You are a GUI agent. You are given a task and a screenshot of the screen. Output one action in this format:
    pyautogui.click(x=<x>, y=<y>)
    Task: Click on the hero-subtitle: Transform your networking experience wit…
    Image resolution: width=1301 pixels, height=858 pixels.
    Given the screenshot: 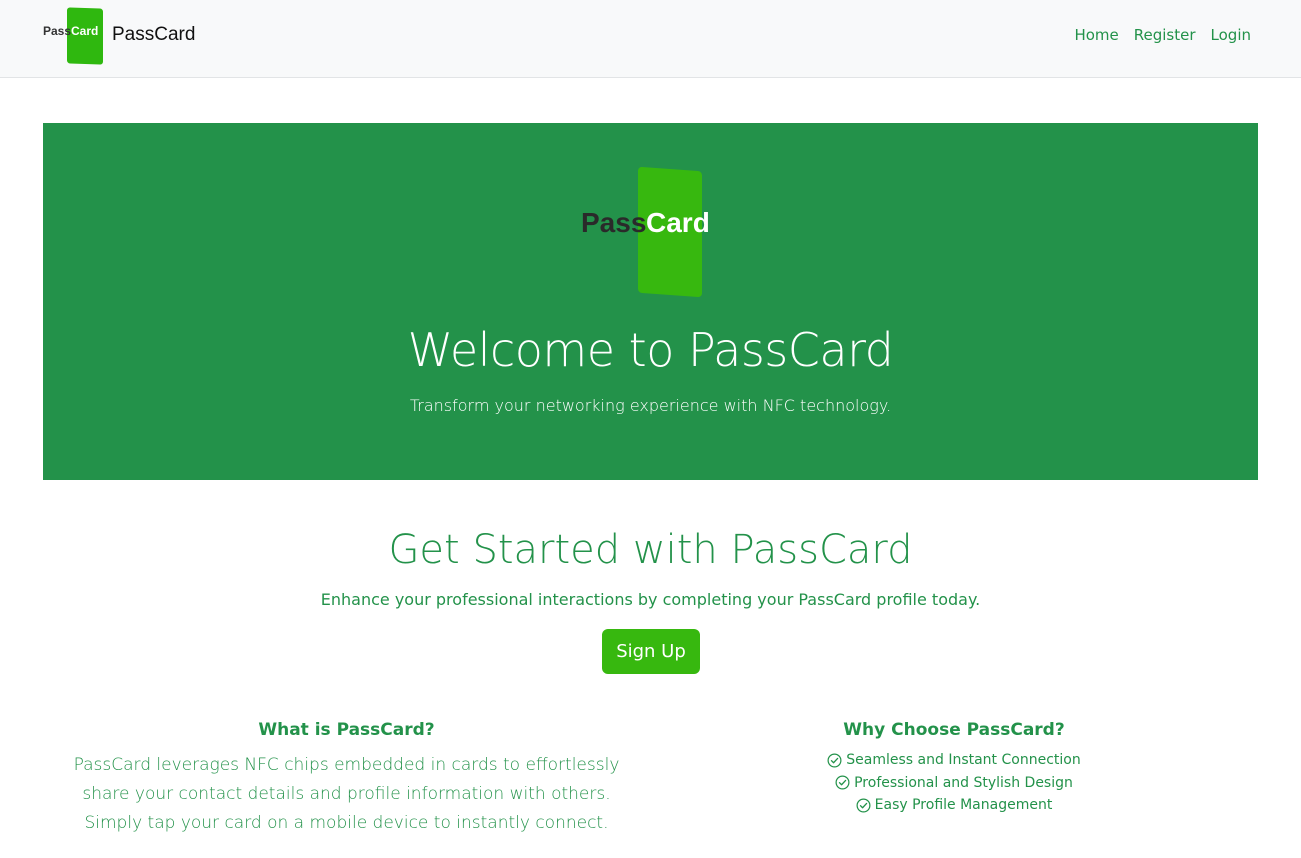 What is the action you would take?
    pyautogui.click(x=650, y=405)
    